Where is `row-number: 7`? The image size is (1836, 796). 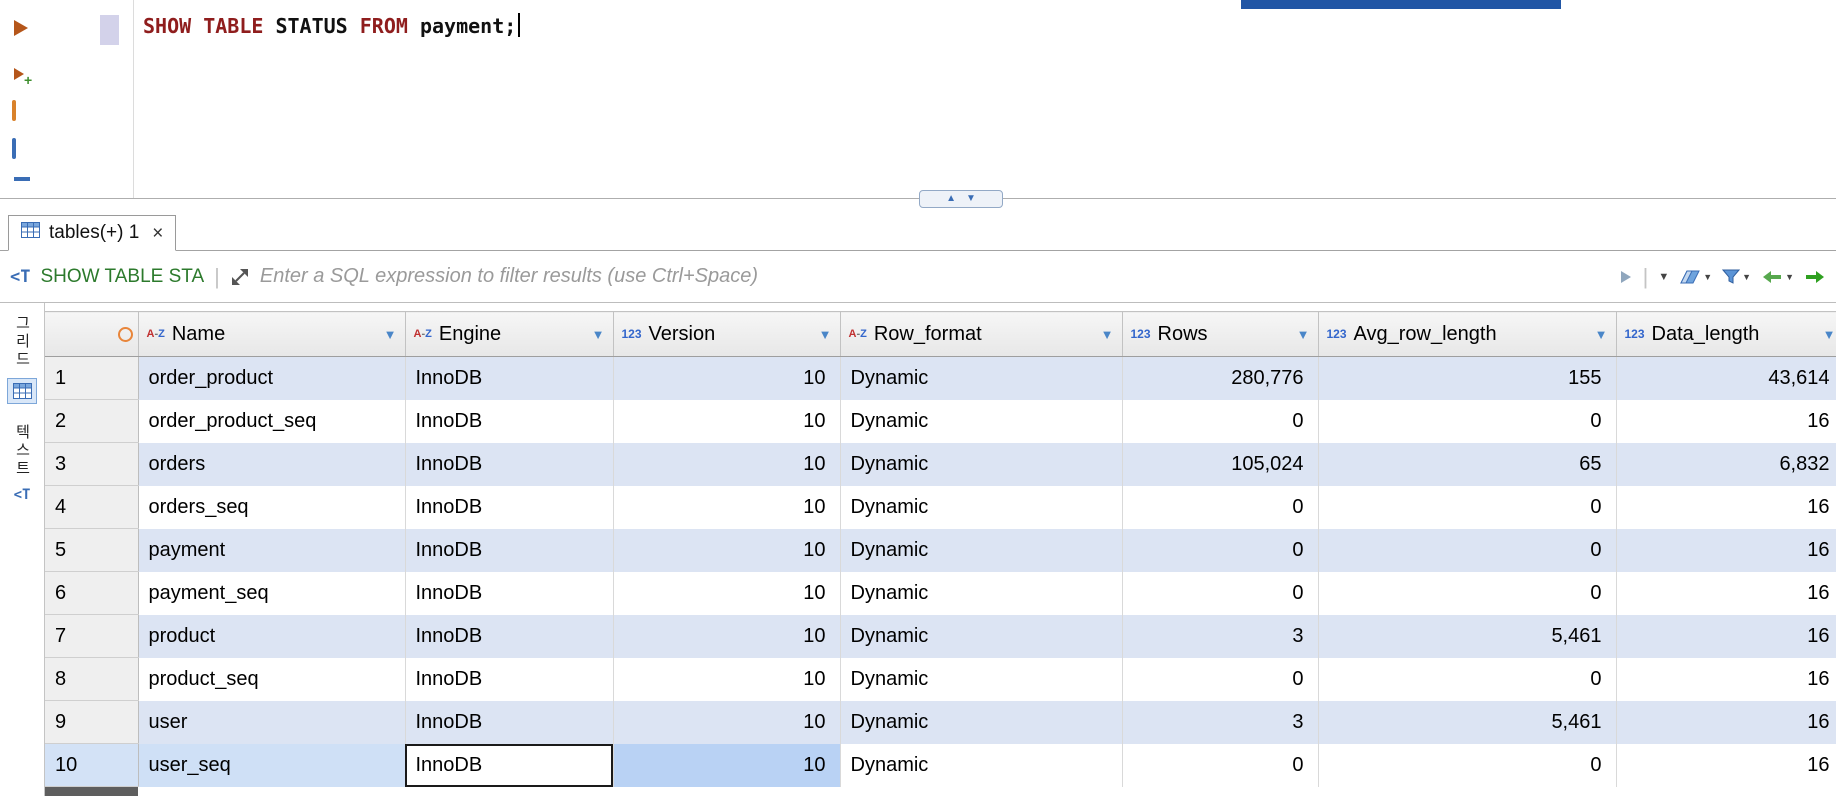
row-number: 7 is located at coordinates (92, 636).